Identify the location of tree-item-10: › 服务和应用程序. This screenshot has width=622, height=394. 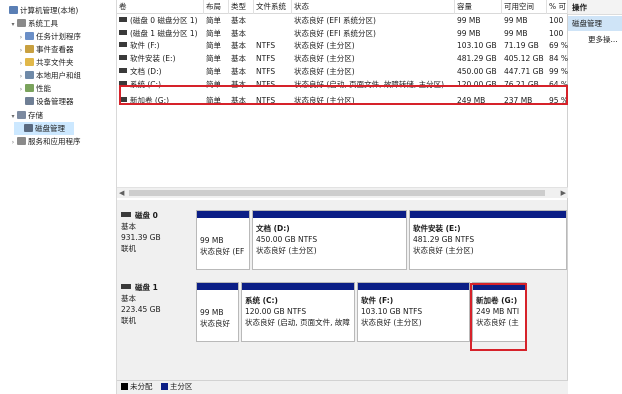
(40, 141).